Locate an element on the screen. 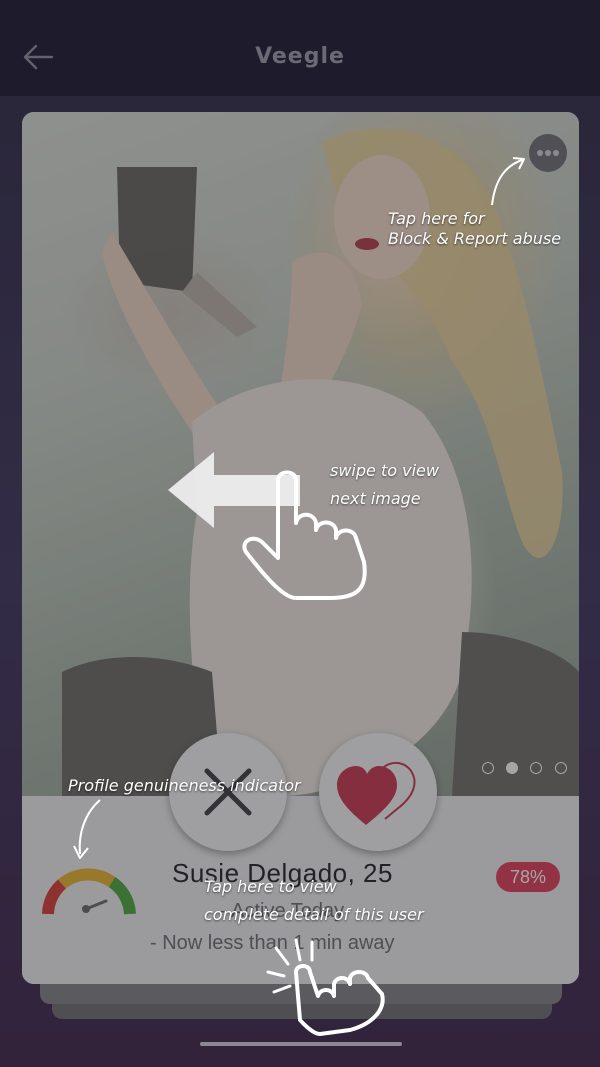  hint-block-report-line1: Tap here for is located at coordinates (436, 218).